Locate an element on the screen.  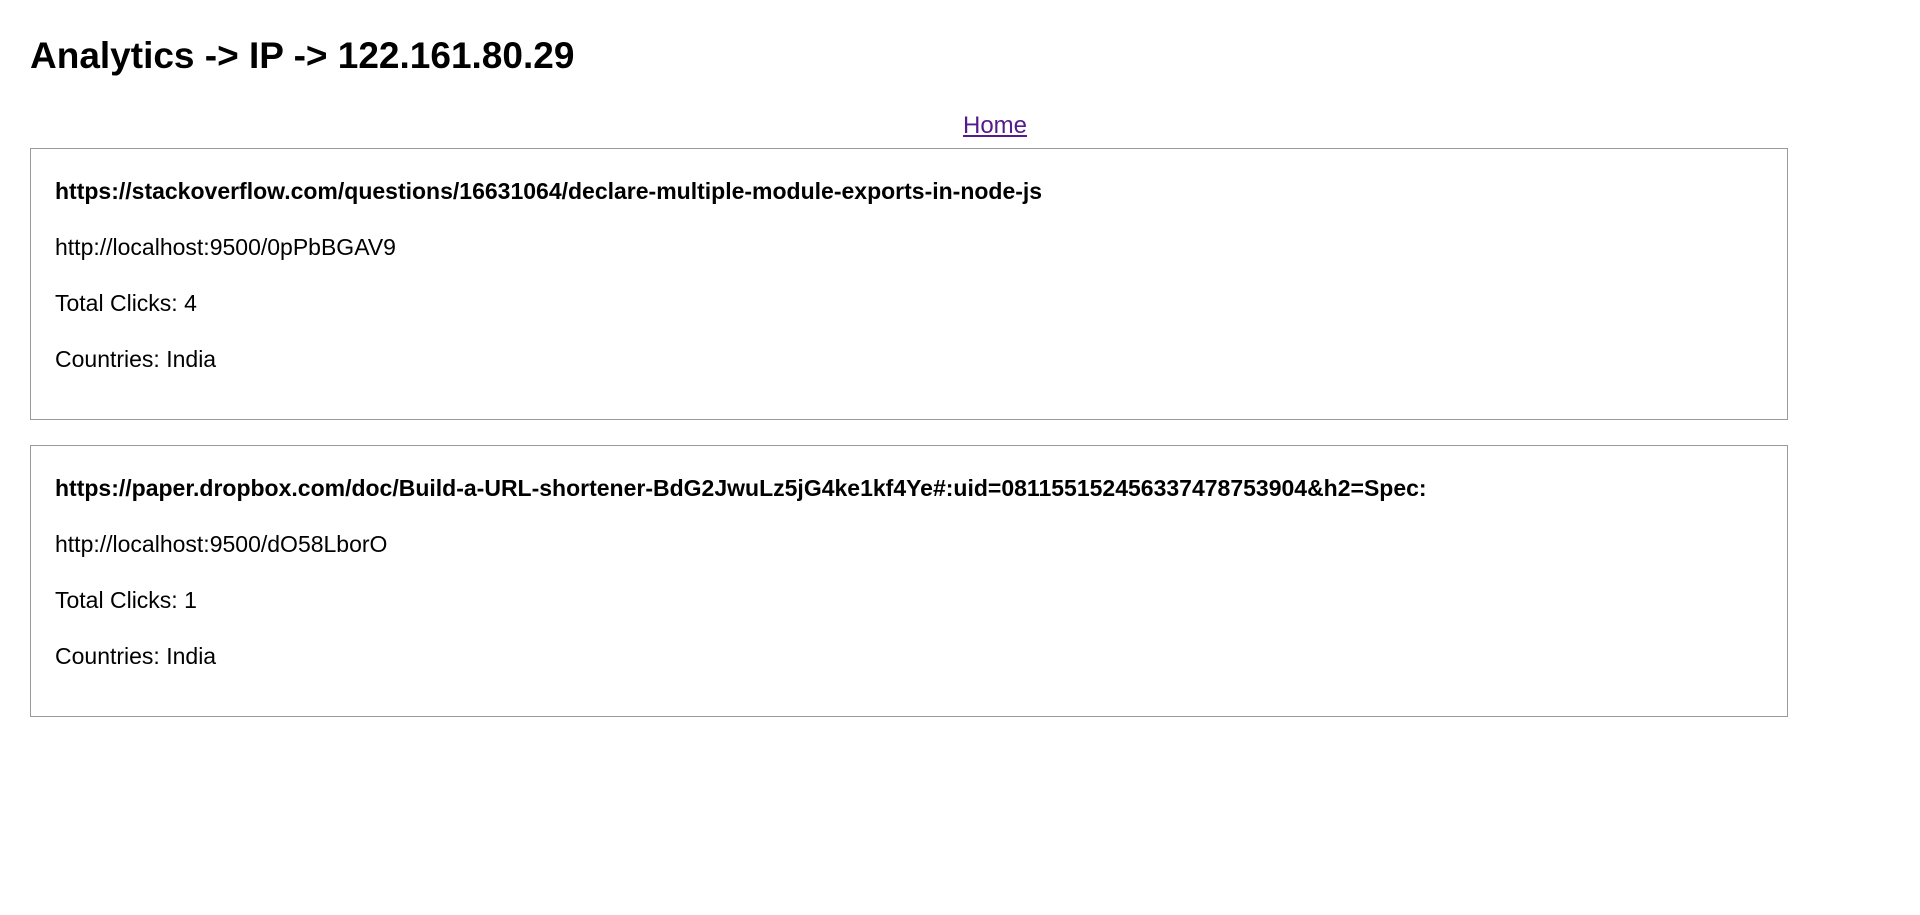
page-title: Analytics -> IP -> 122.161.80.29 is located at coordinates (302, 55).